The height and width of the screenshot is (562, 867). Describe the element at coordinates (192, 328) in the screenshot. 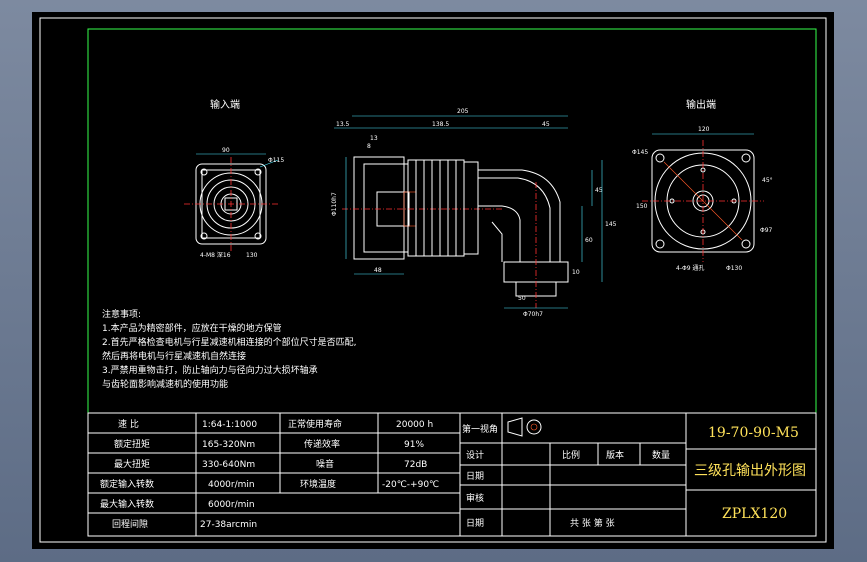

I see `notes-line-1: 1.本产品为精密部件，应放在干燥的地方保管` at that location.